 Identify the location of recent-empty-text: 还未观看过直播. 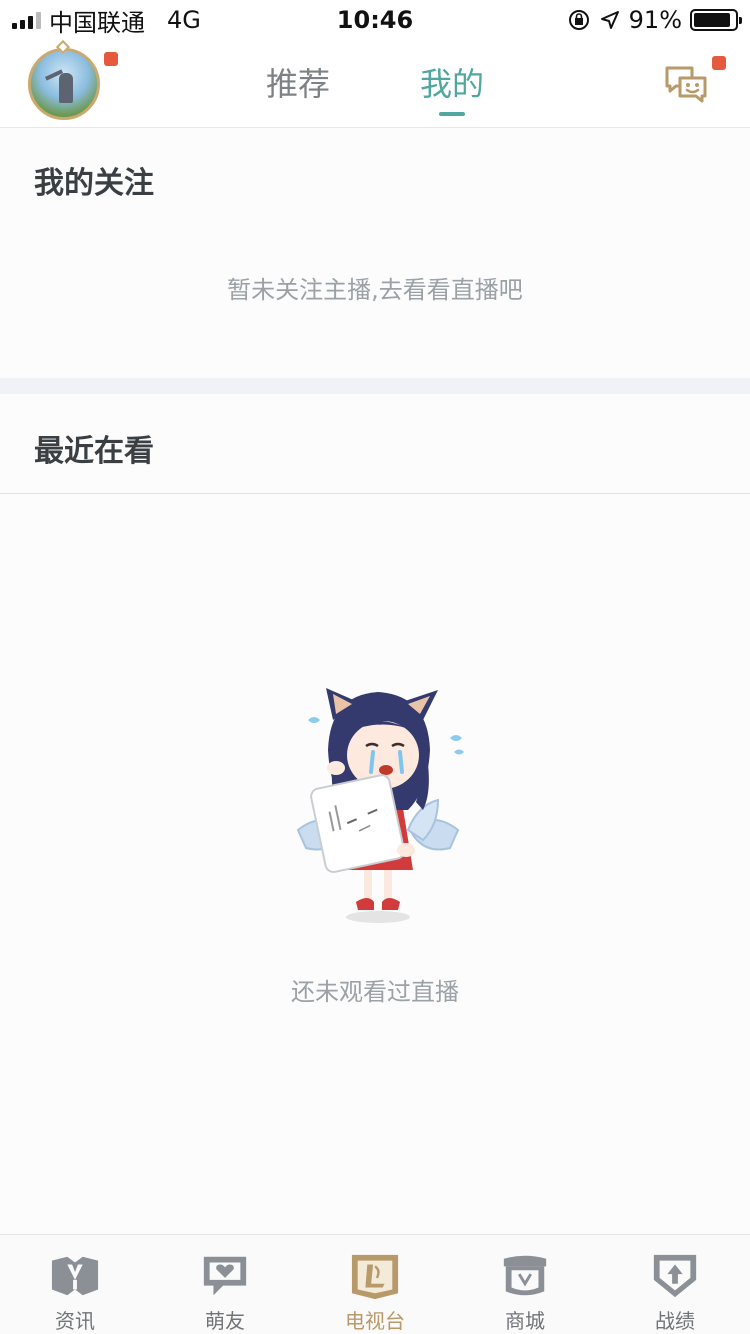
(375, 992).